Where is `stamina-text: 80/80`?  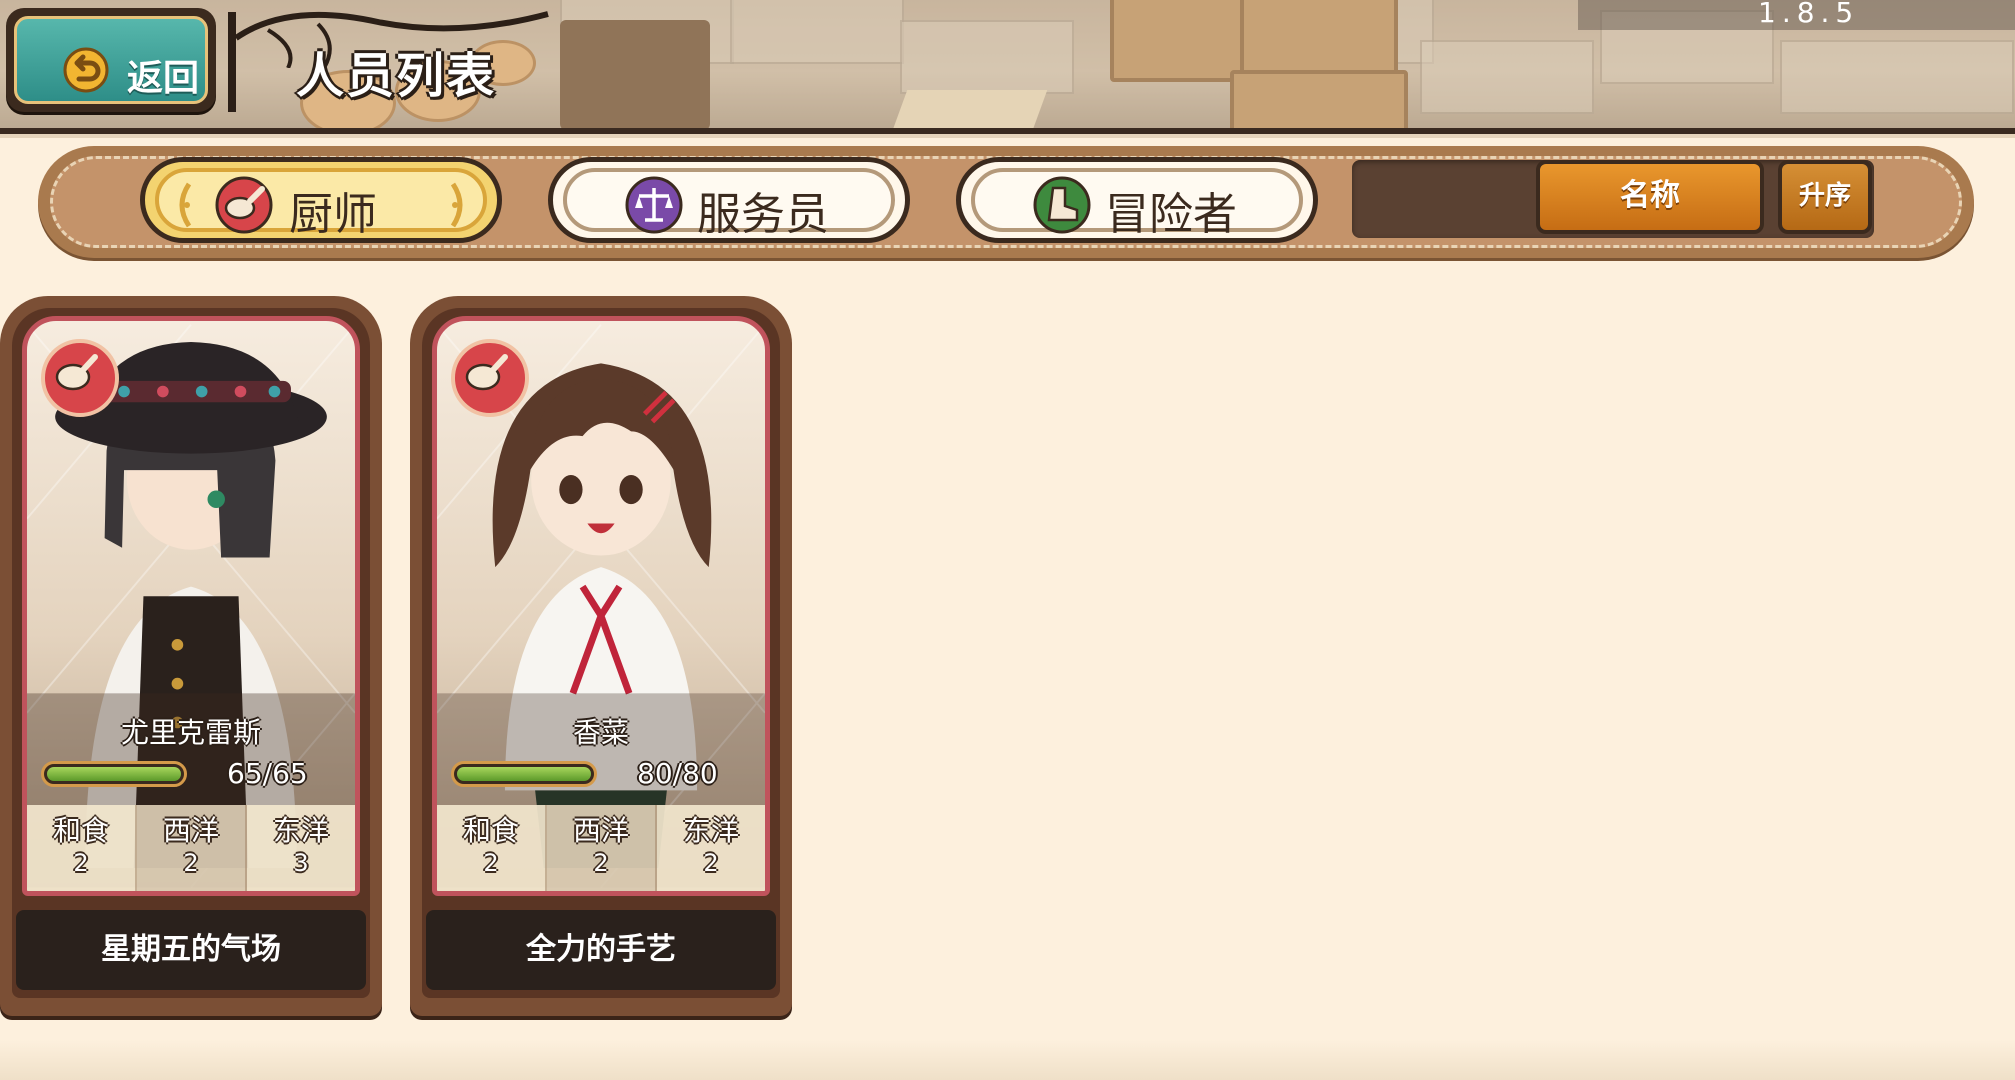 stamina-text: 80/80 is located at coordinates (677, 773).